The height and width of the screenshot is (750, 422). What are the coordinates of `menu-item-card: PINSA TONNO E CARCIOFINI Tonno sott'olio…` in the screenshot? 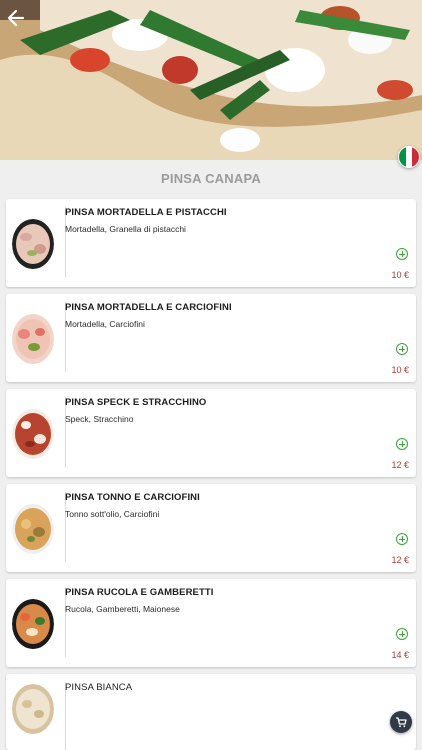 It's located at (211, 528).